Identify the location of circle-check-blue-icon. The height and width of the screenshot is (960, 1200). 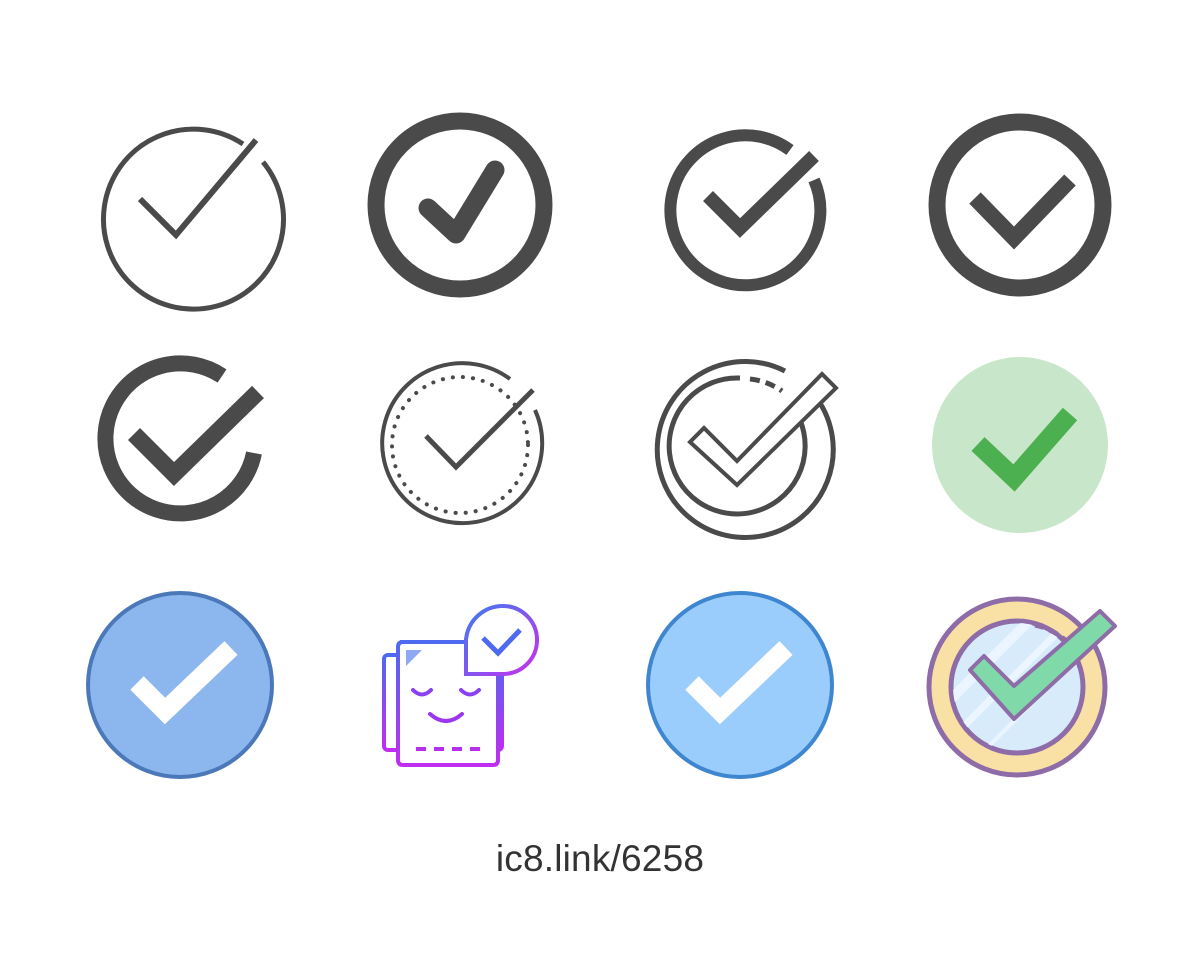
(180, 685).